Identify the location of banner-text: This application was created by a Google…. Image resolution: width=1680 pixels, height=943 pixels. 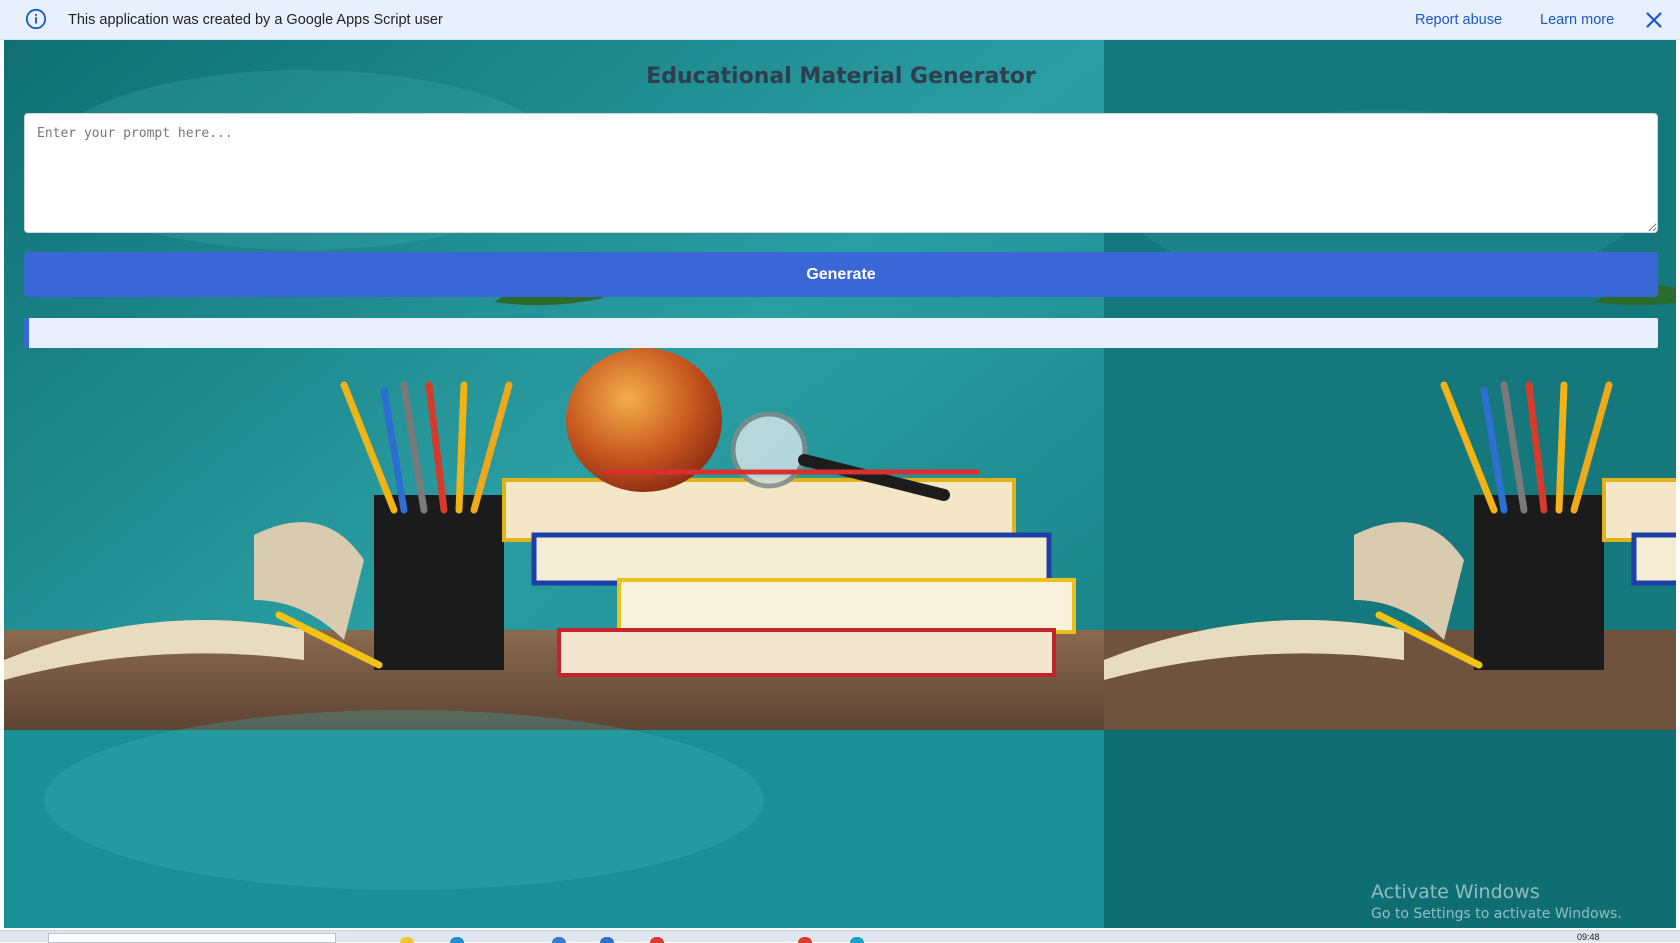
(255, 19).